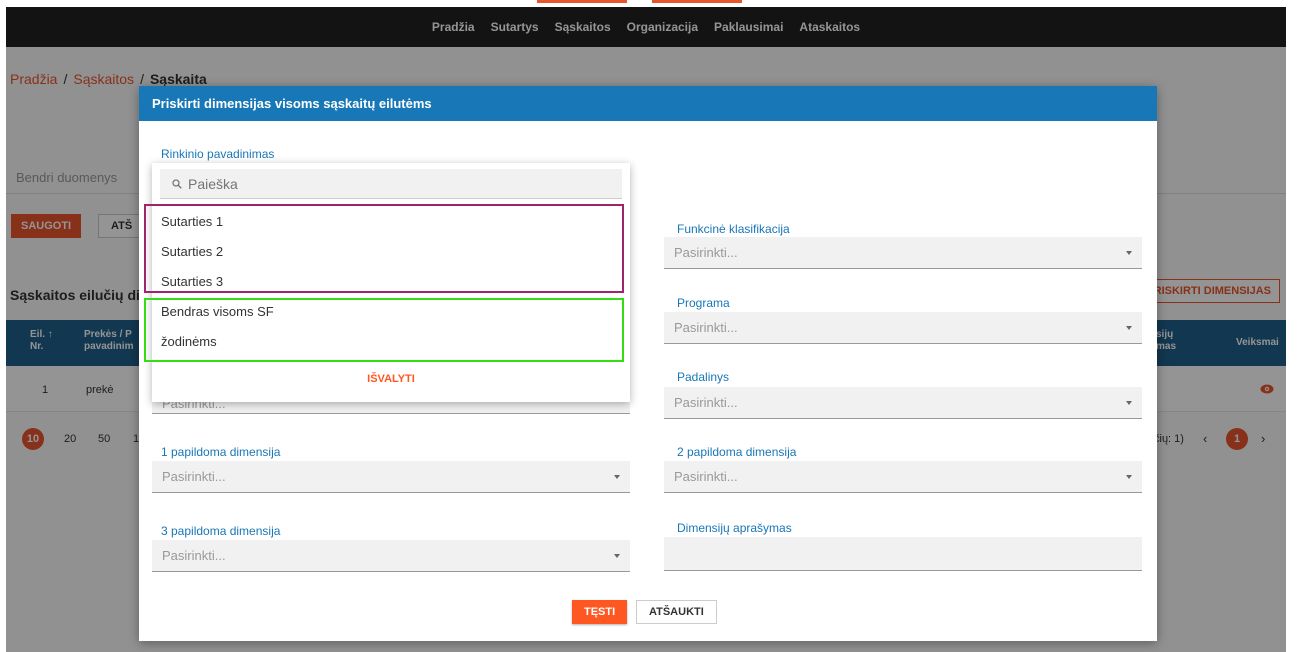 This screenshot has width=1297, height=652. What do you see at coordinates (600, 612) in the screenshot?
I see `continue-button: TĘSTI` at bounding box center [600, 612].